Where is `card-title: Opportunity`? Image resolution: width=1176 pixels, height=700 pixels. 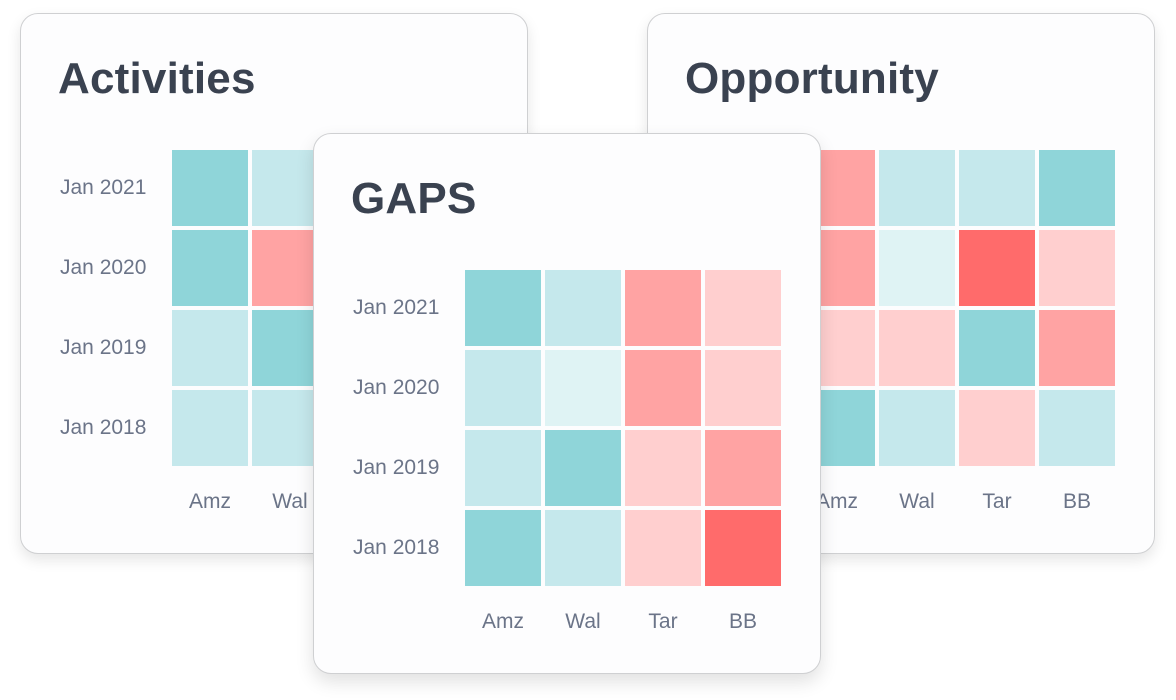 card-title: Opportunity is located at coordinates (812, 78).